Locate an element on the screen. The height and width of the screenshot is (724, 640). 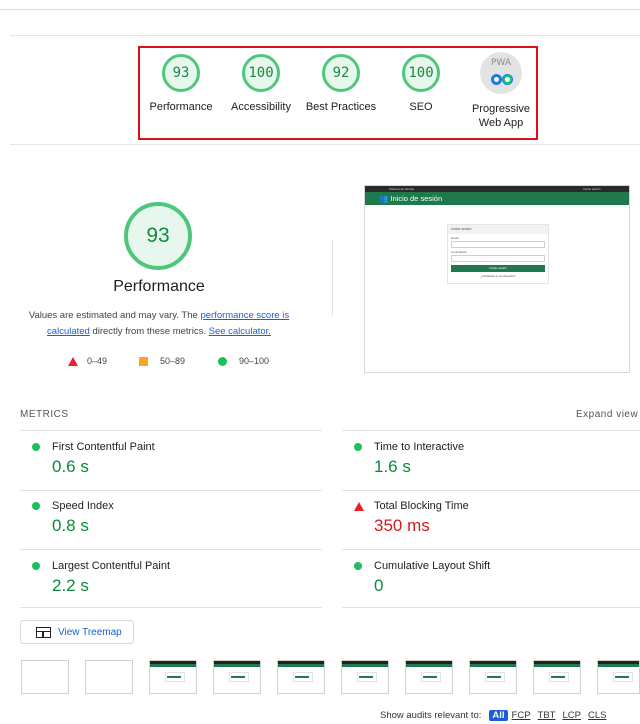
legend-average: 50–89 is located at coordinates (162, 361).